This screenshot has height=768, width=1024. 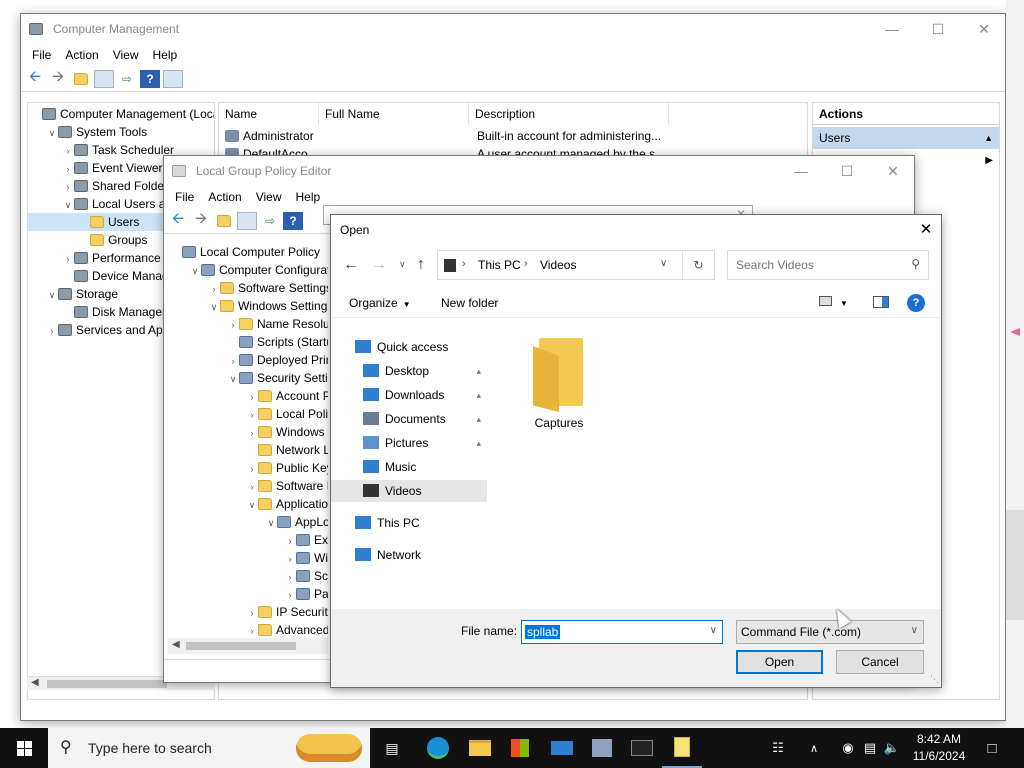 What do you see at coordinates (558, 265) in the screenshot?
I see `breadcrumb-videos: Videos` at bounding box center [558, 265].